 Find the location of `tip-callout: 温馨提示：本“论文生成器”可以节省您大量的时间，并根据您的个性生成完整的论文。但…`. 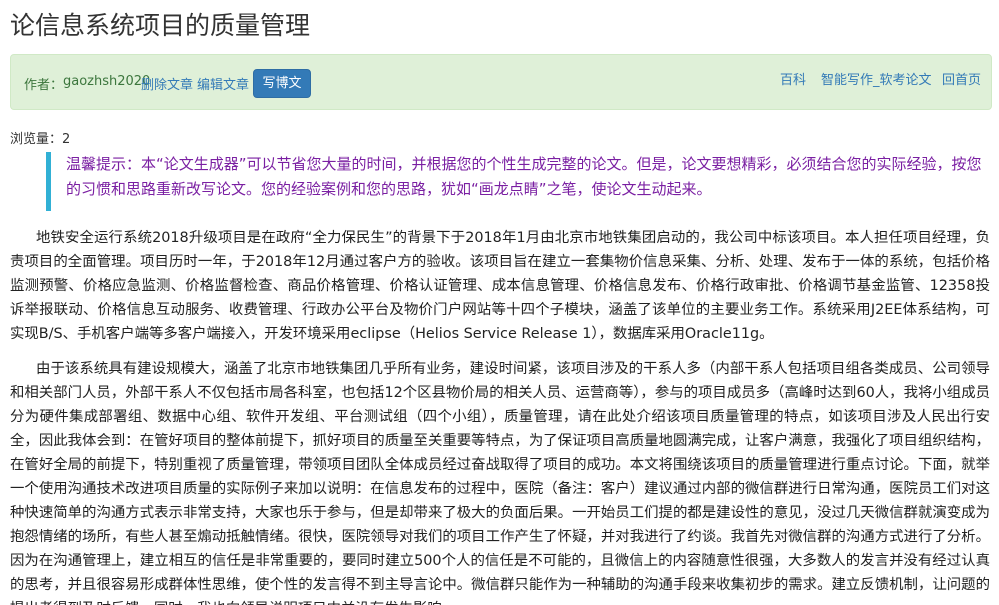

tip-callout: 温馨提示：本“论文生成器”可以节省您大量的时间，并根据您的个性生成完整的论文。但… is located at coordinates (519, 181).